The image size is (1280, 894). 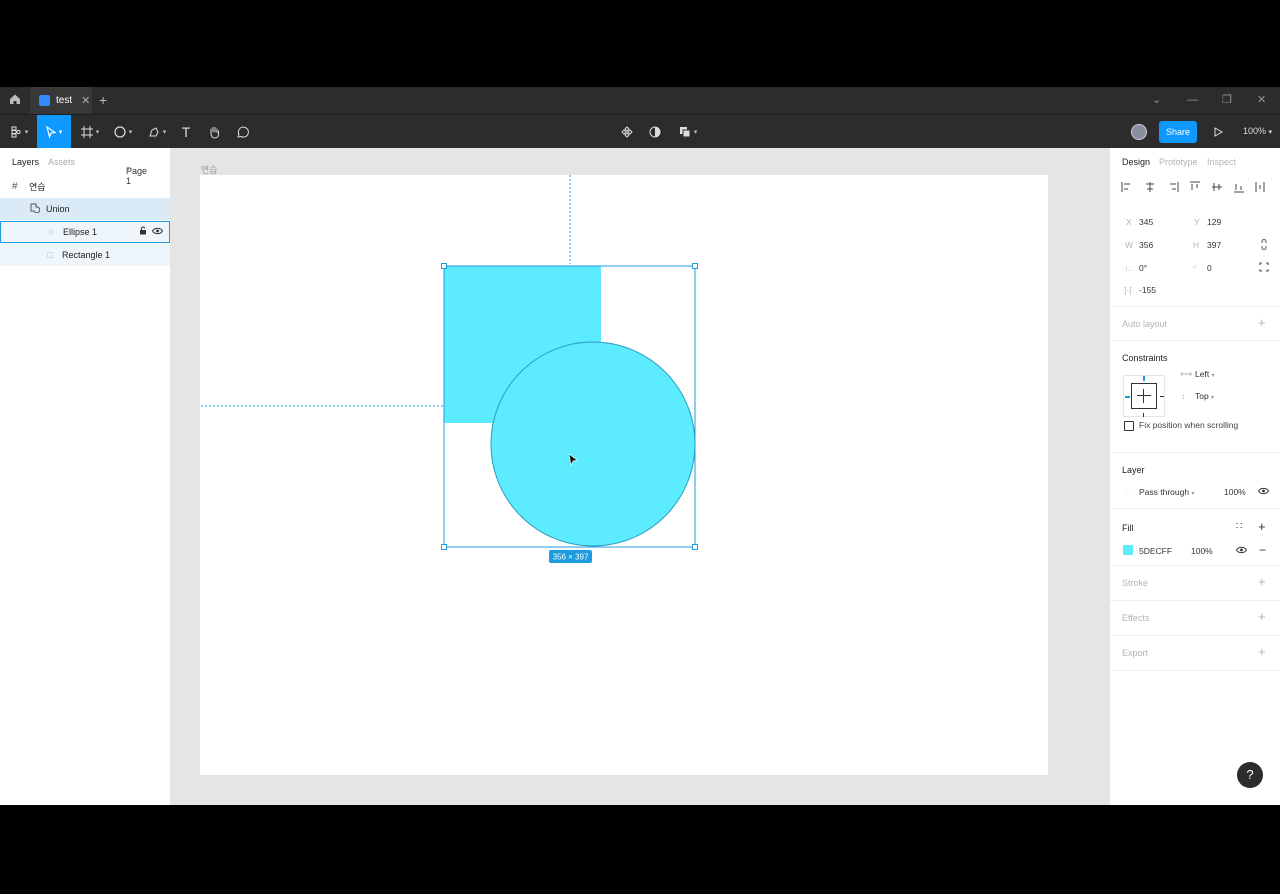 I want to click on h-label: H, so click(x=1196, y=245).